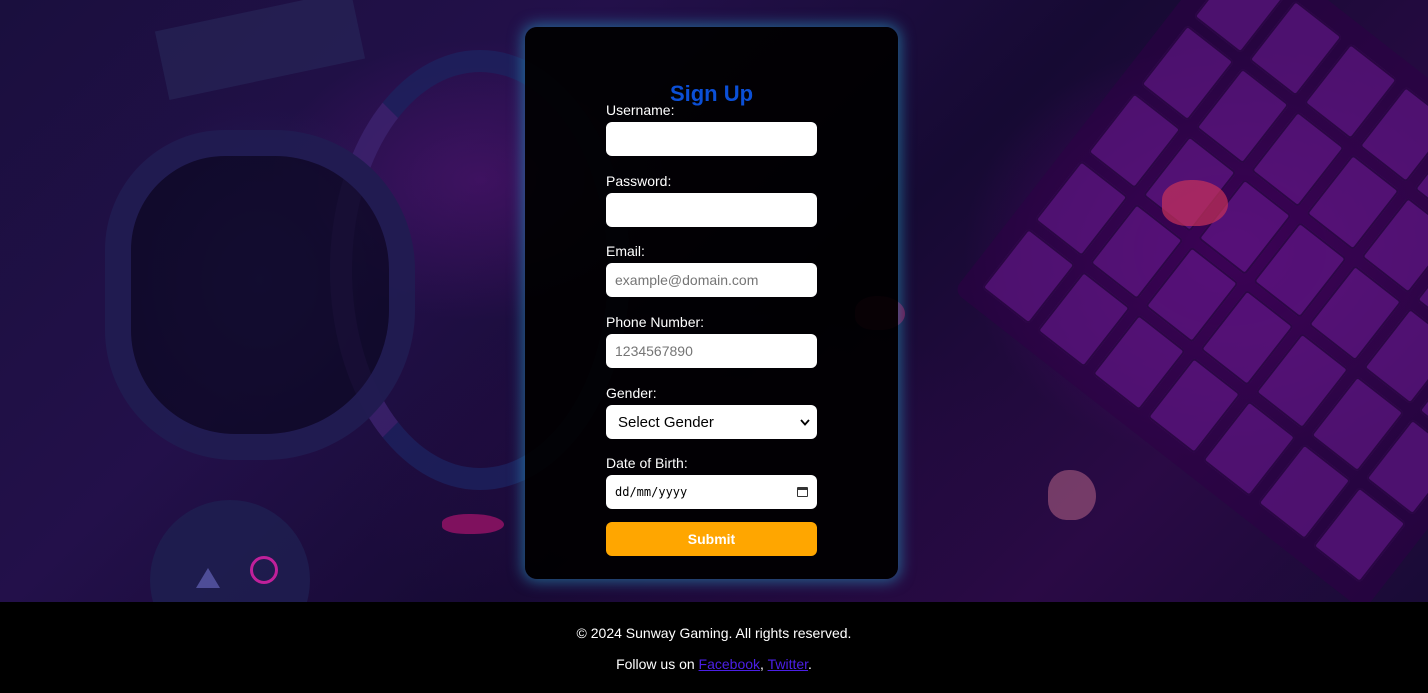  Describe the element at coordinates (802, 492) in the screenshot. I see `calendar-icon` at that location.